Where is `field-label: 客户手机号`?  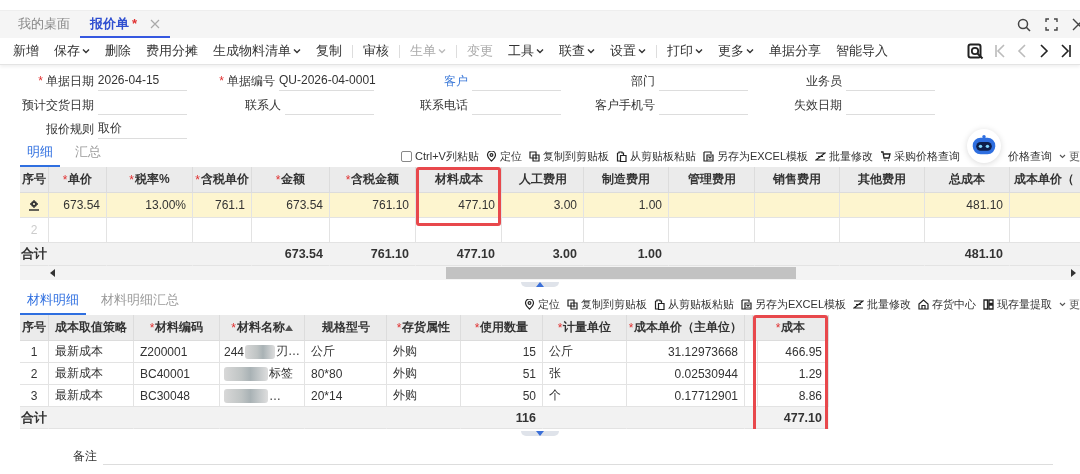 field-label: 客户手机号 is located at coordinates (624, 105).